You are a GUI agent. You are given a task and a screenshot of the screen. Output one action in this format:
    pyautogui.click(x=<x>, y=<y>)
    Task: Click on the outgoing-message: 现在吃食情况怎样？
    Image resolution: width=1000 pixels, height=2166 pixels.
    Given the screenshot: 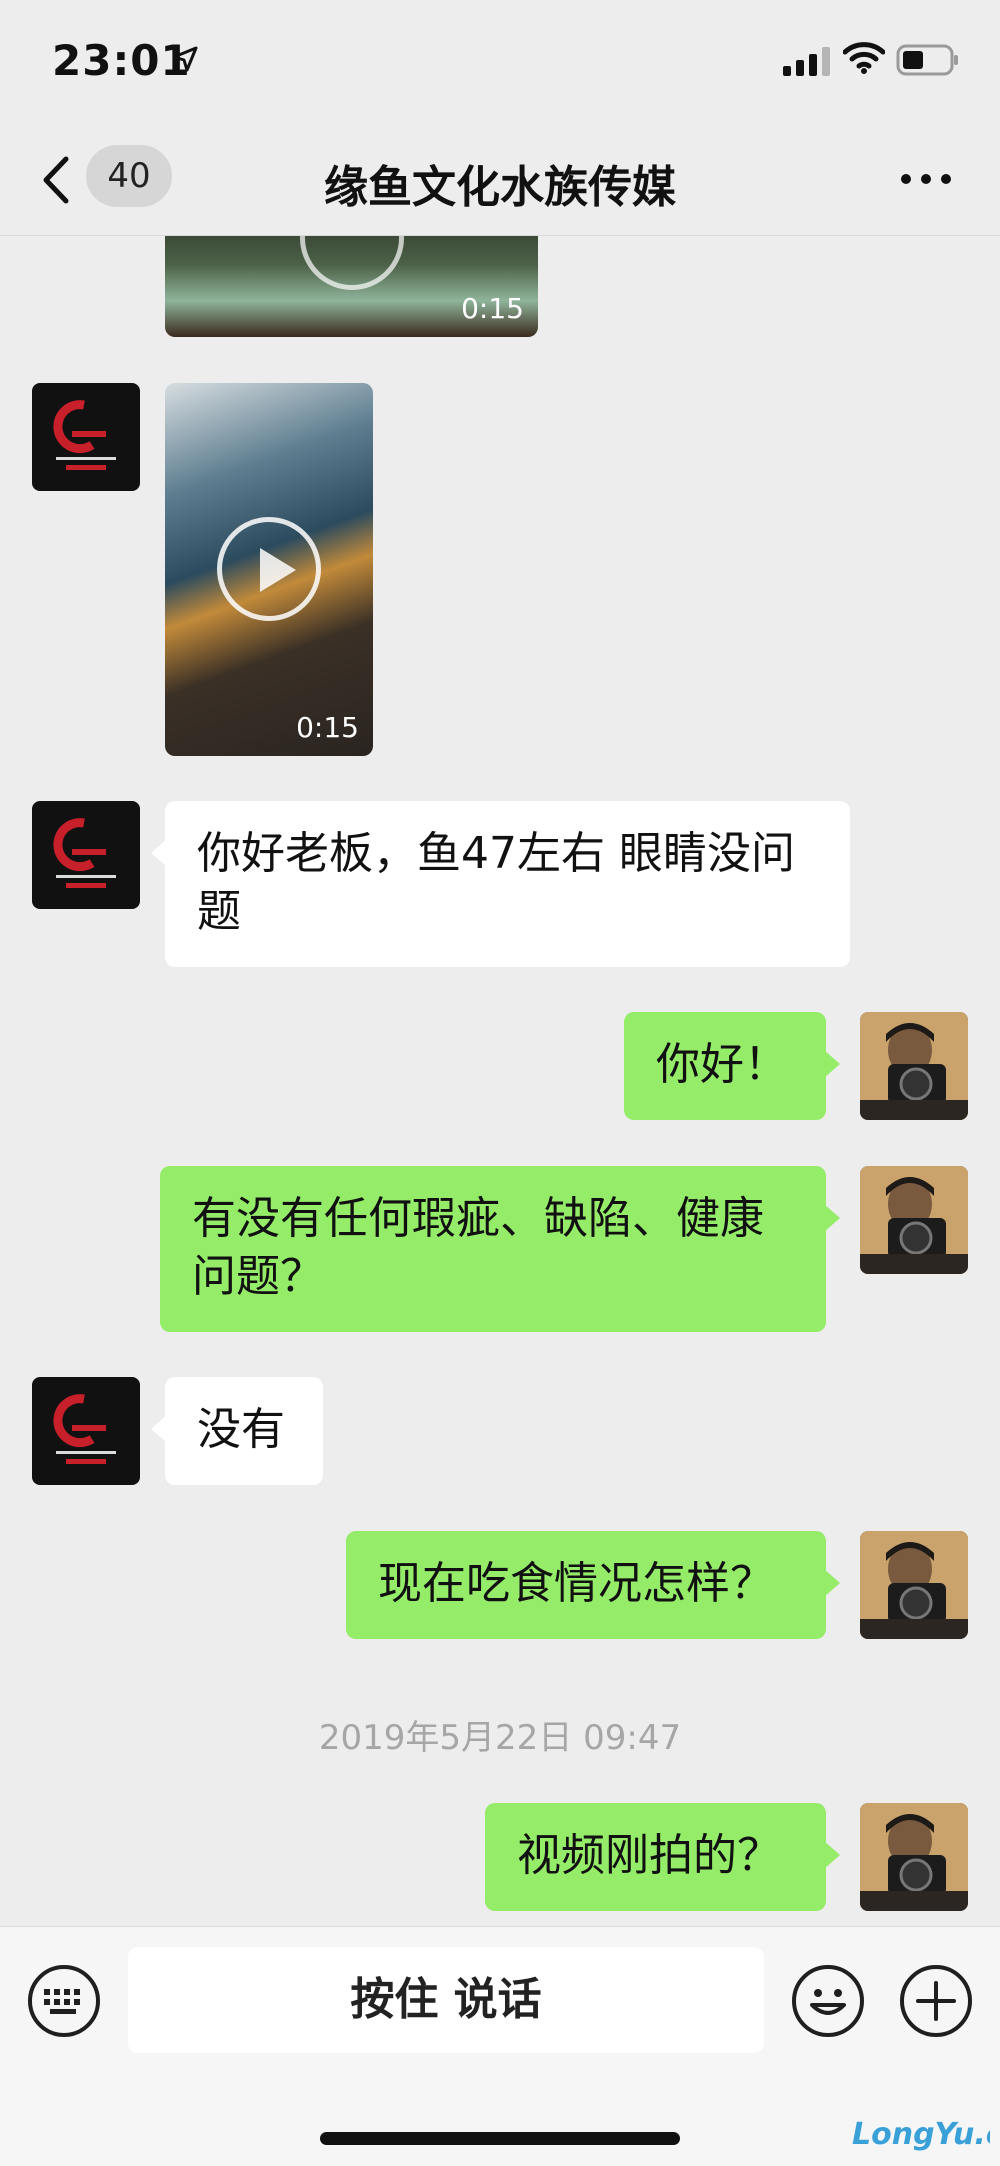 What is the action you would take?
    pyautogui.click(x=593, y=1585)
    